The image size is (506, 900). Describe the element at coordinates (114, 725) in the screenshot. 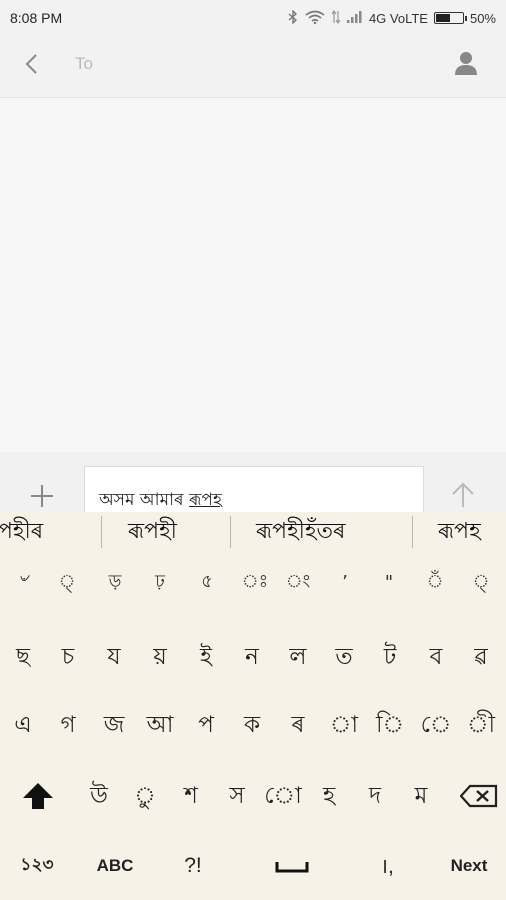

I see `key: জ` at that location.